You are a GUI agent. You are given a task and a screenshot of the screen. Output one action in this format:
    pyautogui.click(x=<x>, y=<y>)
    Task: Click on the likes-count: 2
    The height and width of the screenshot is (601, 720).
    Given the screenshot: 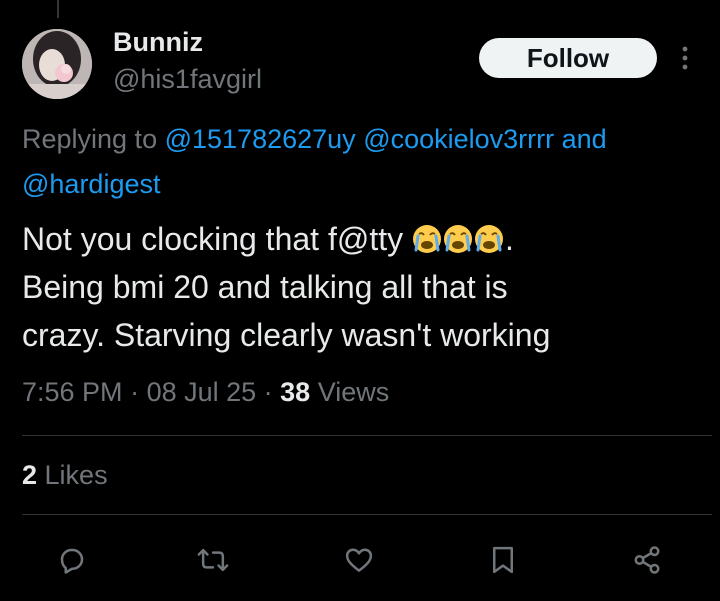 What is the action you would take?
    pyautogui.click(x=30, y=475)
    